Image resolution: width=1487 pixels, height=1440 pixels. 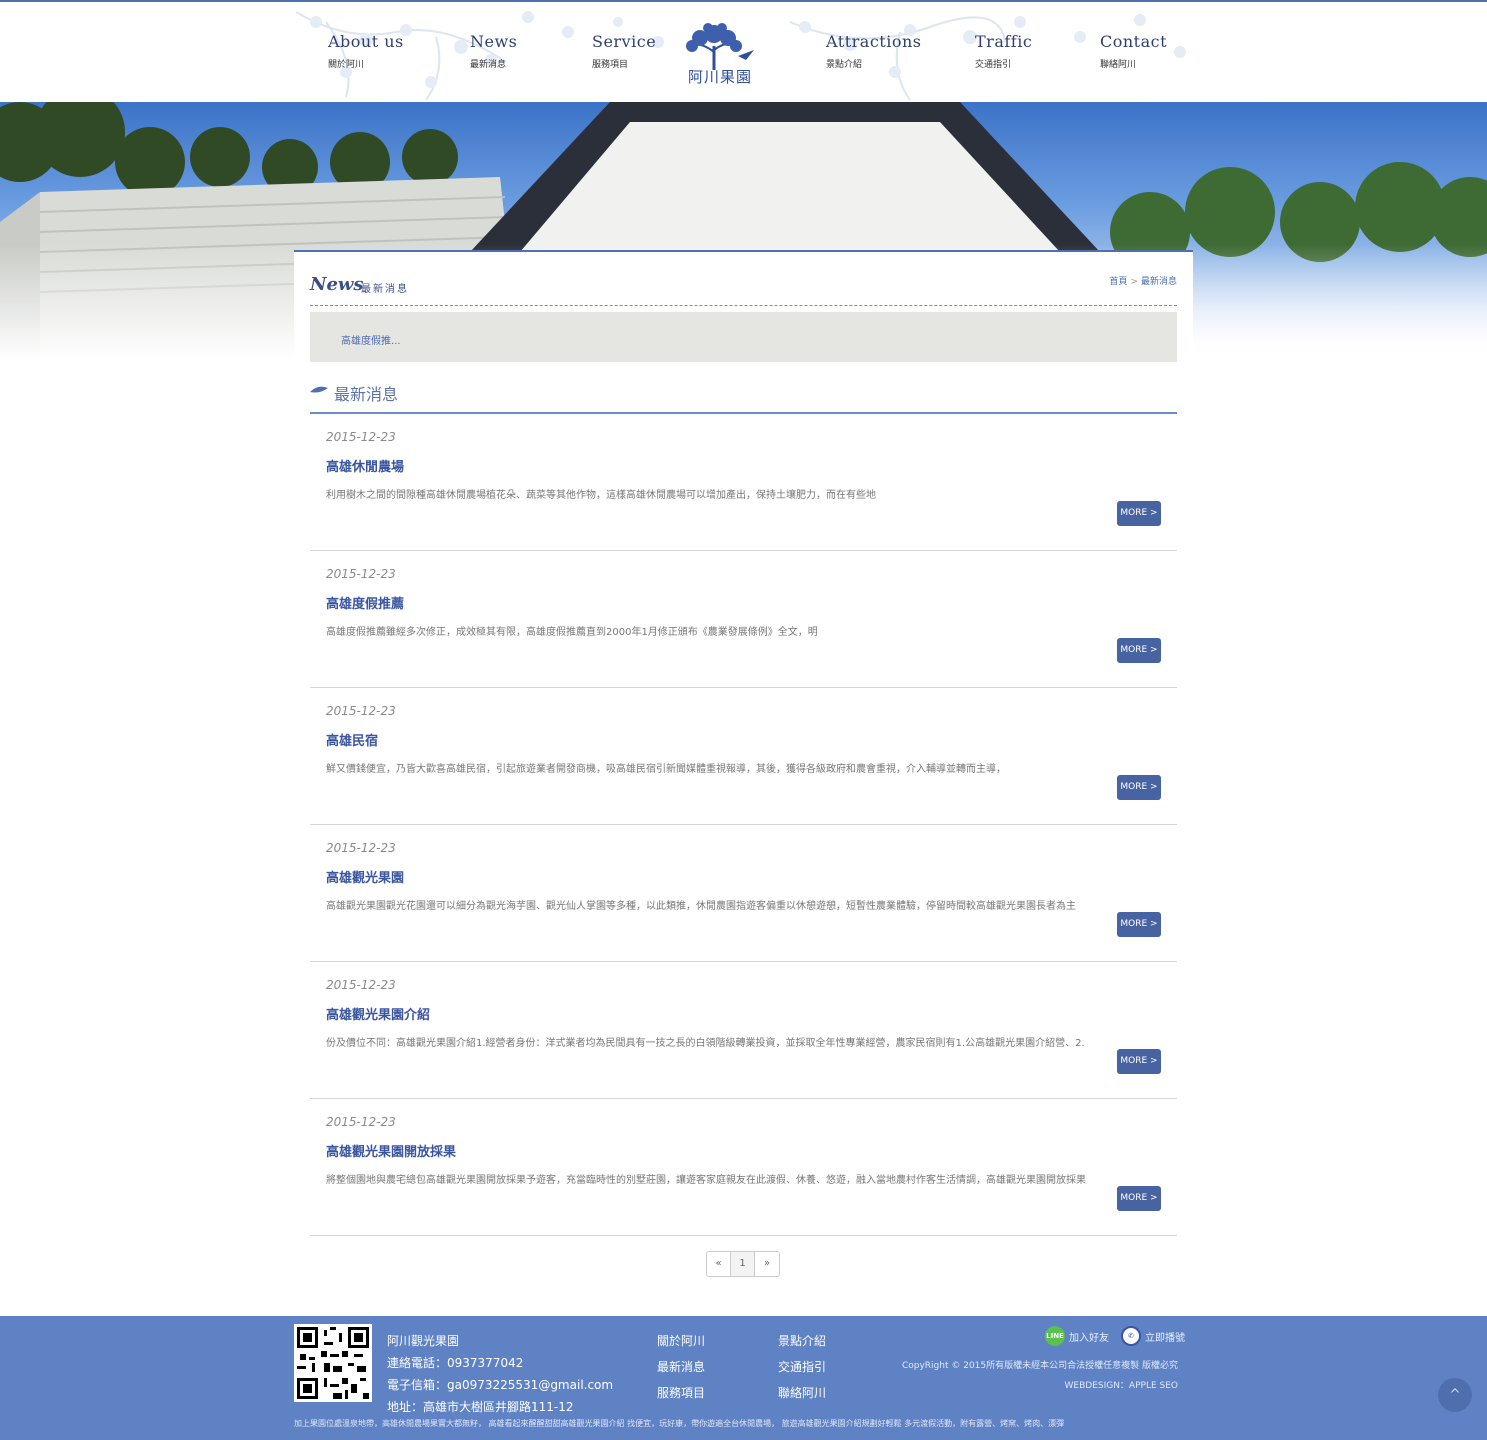 What do you see at coordinates (610, 65) in the screenshot?
I see `nav-service-zh: 服務項目` at bounding box center [610, 65].